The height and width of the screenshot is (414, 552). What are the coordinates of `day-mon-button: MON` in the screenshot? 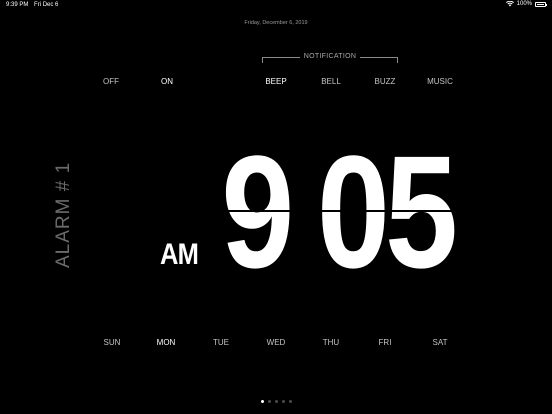 It's located at (166, 343).